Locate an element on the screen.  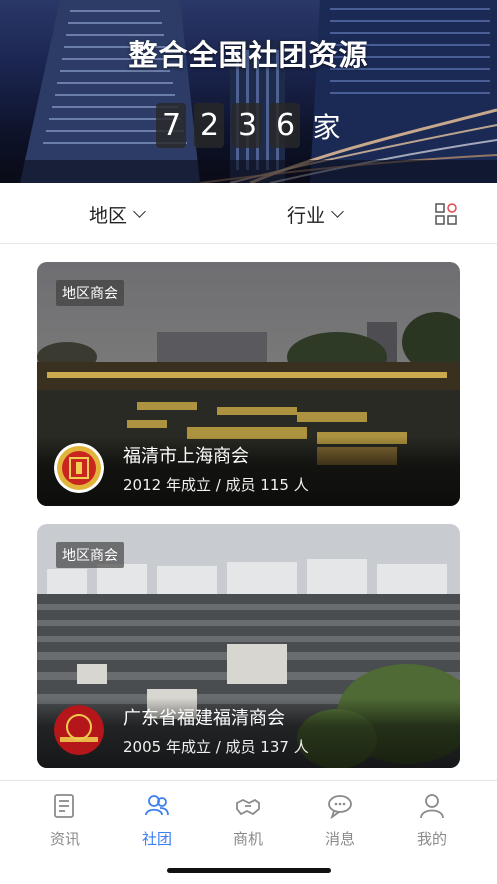
tab-business: 商机 is located at coordinates (248, 821).